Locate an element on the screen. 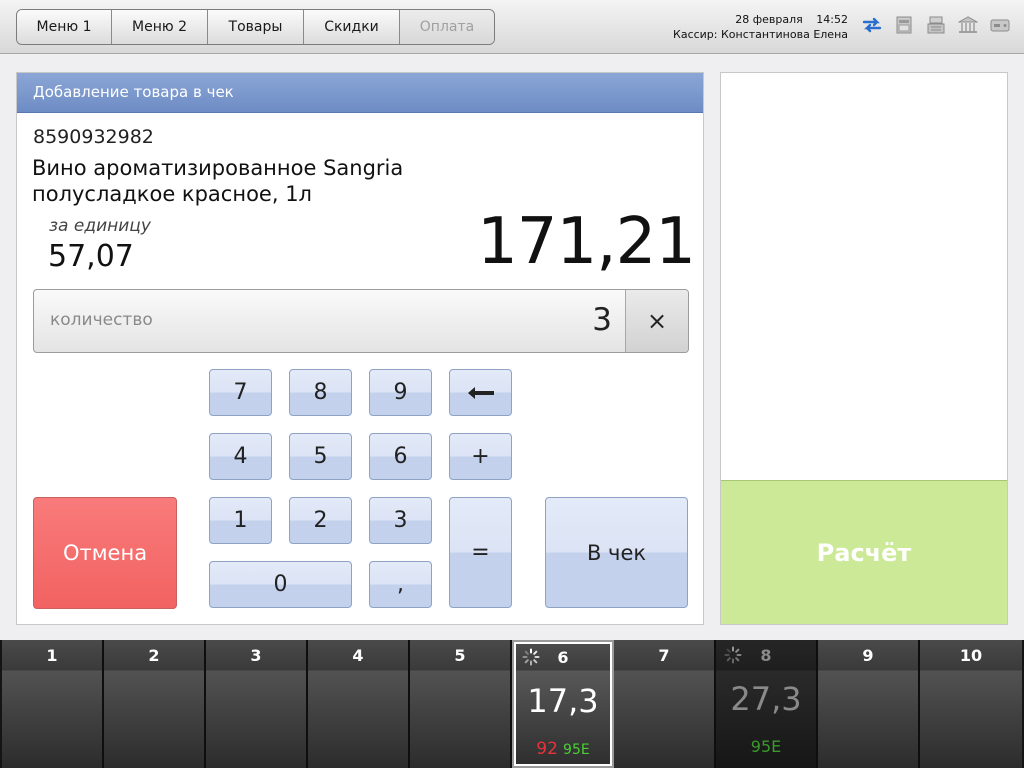  backspace-arrow-icon is located at coordinates (480, 392).